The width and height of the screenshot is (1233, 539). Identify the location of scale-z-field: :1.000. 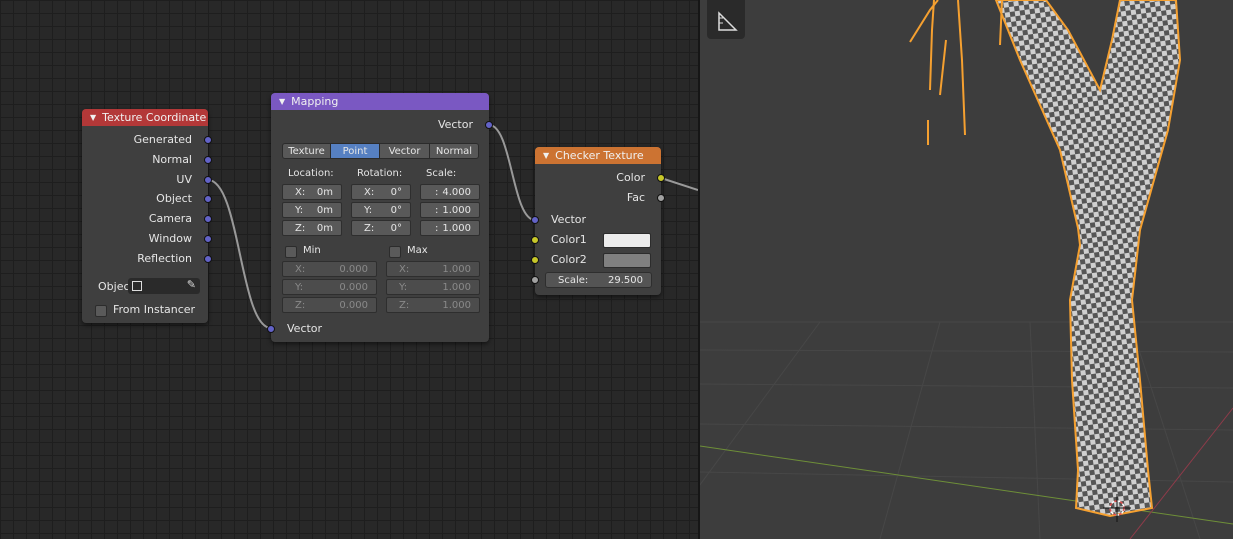
(450, 228).